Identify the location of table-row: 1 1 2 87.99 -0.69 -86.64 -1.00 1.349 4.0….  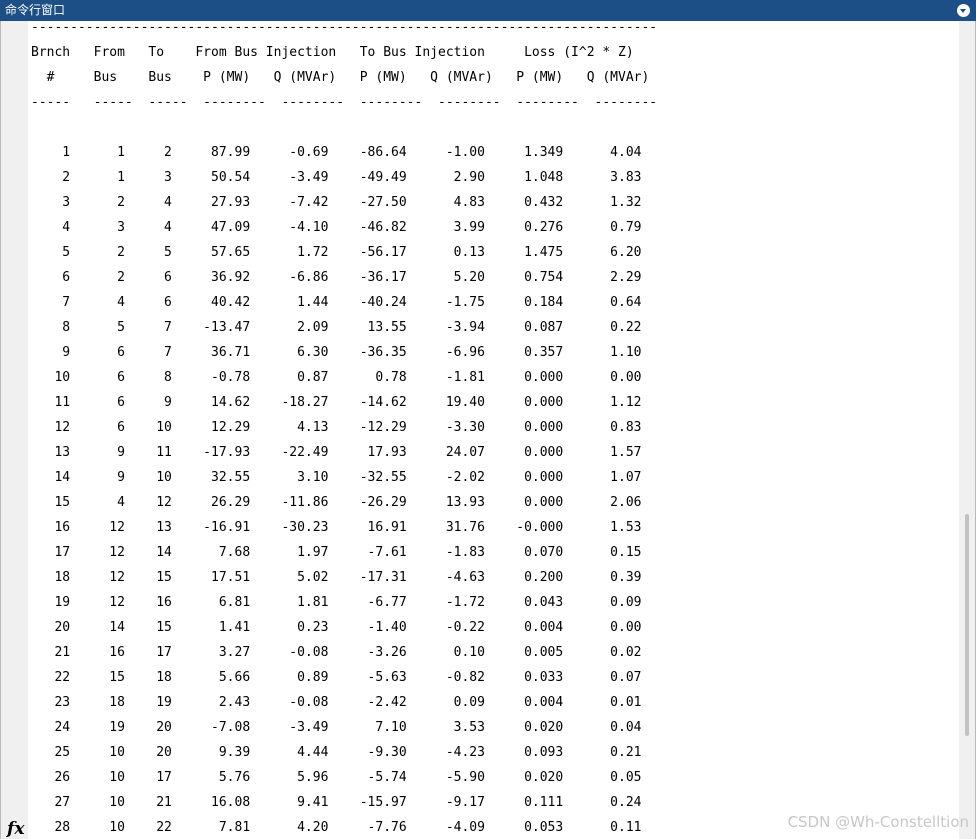
(336, 152).